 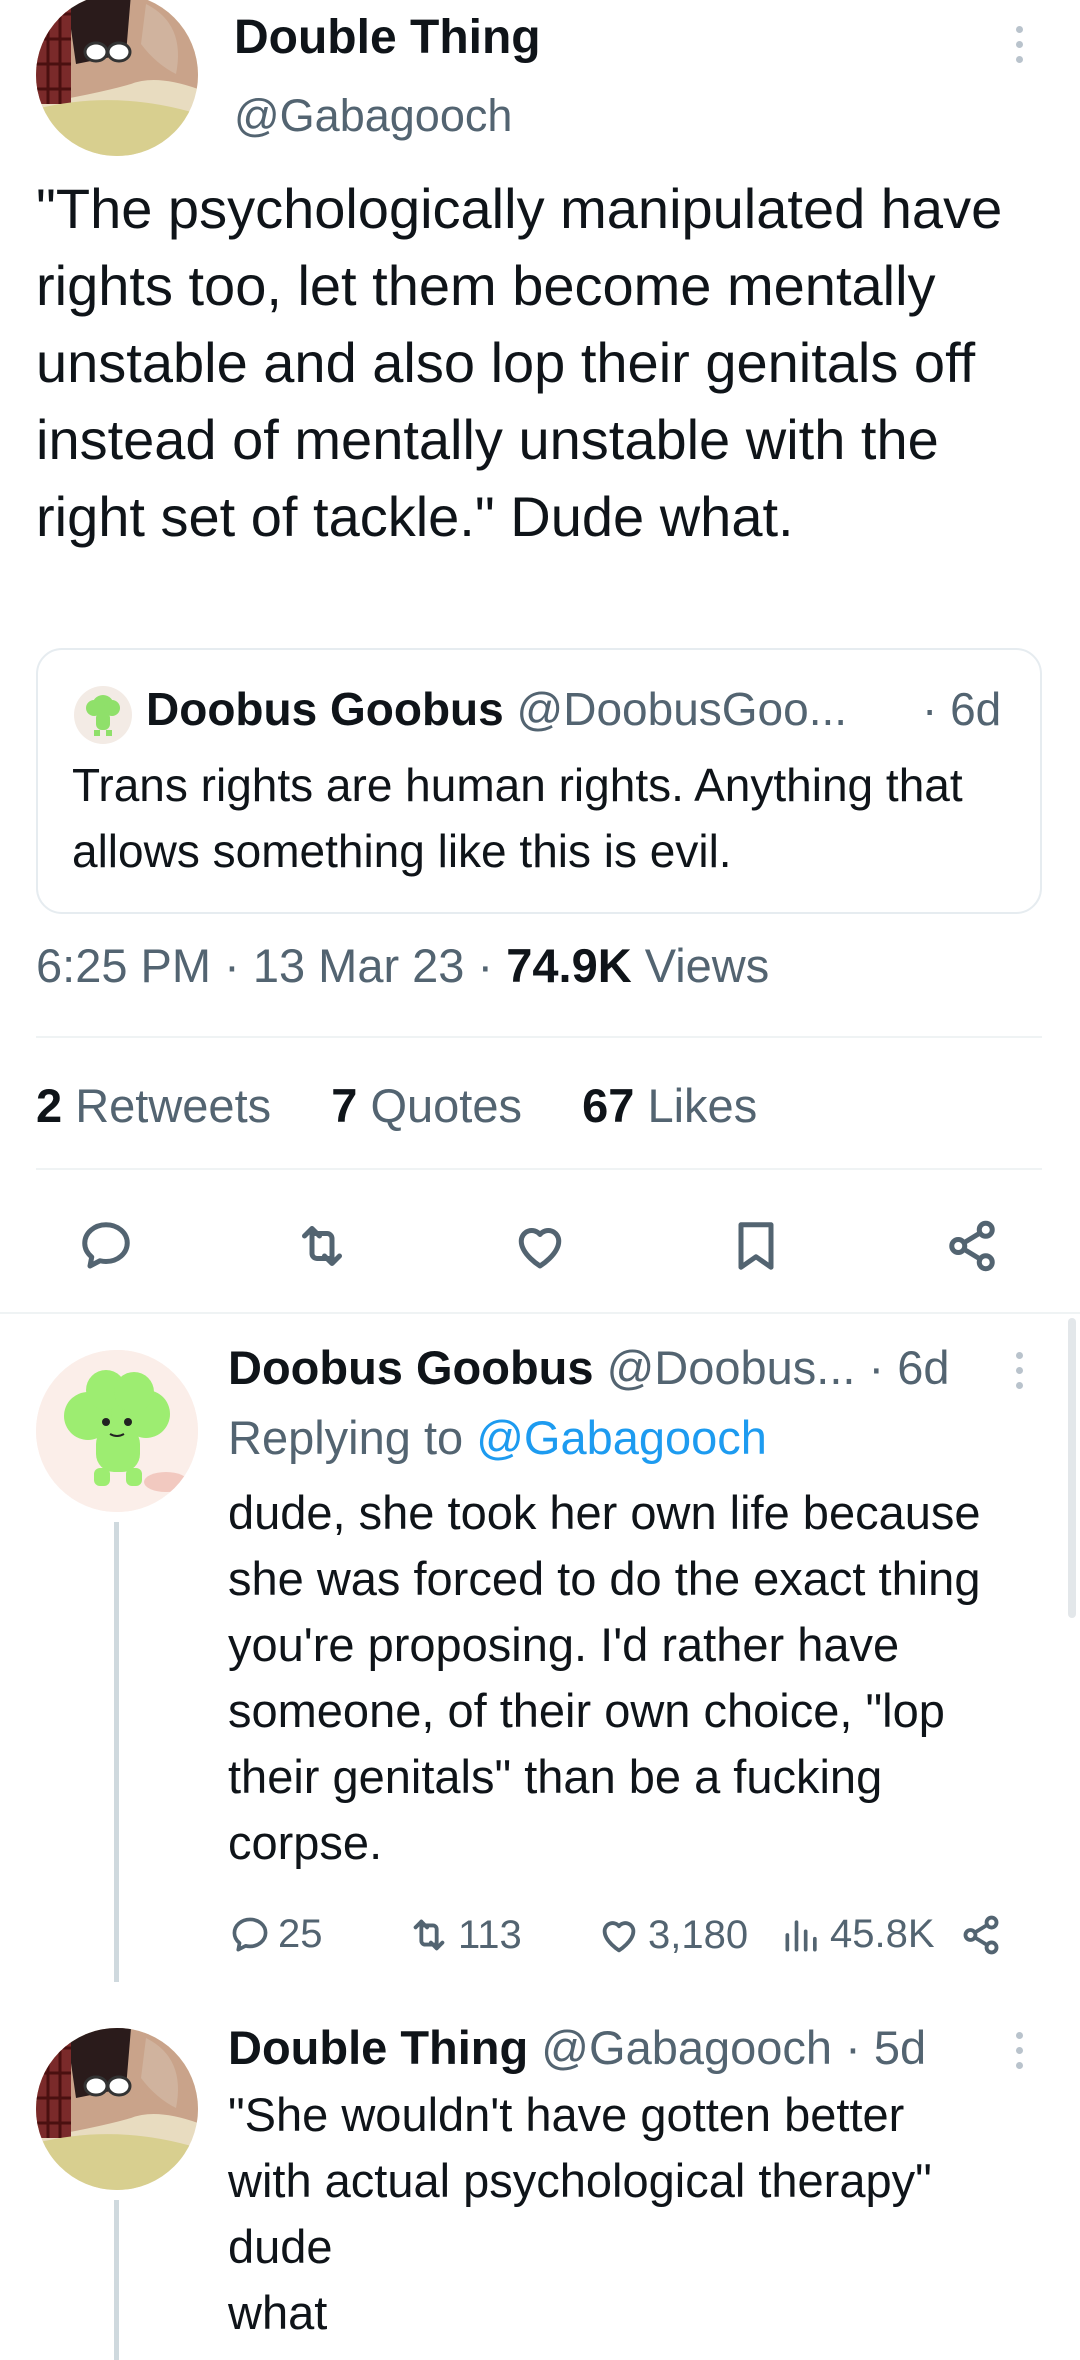 What do you see at coordinates (278, 2312) in the screenshot?
I see `reply-text-line: what` at bounding box center [278, 2312].